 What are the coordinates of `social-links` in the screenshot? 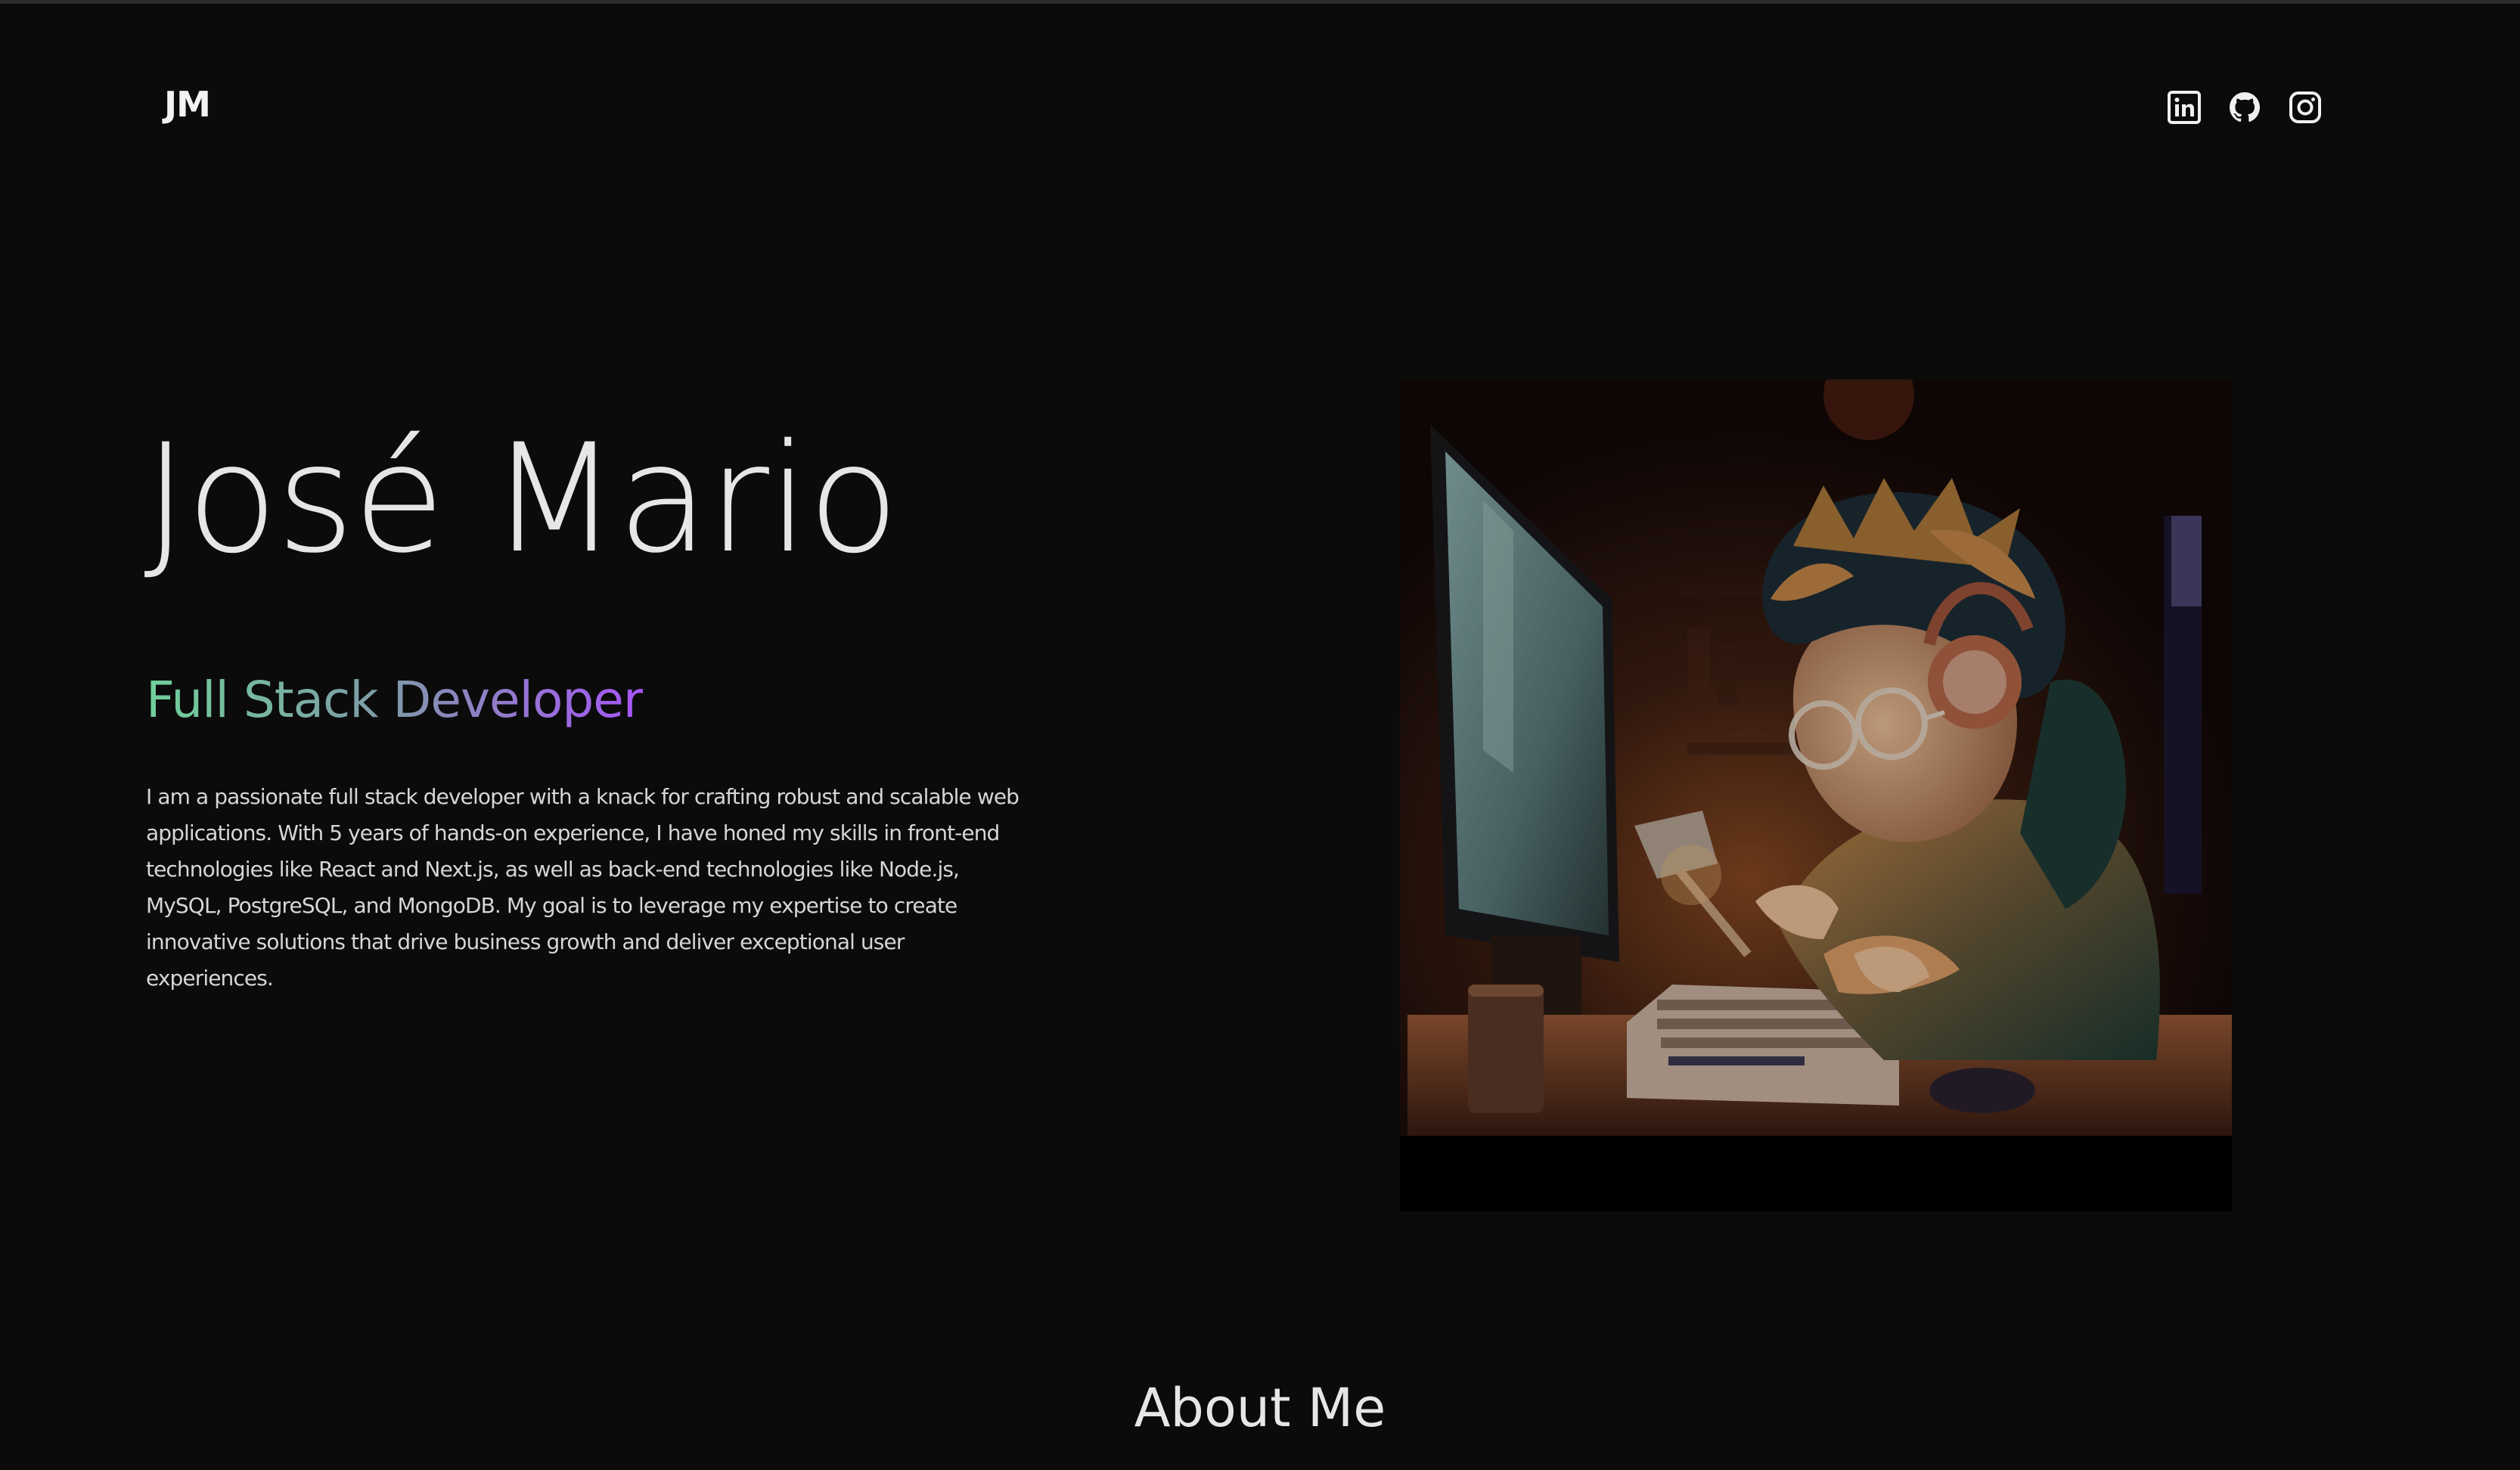 It's located at (2245, 108).